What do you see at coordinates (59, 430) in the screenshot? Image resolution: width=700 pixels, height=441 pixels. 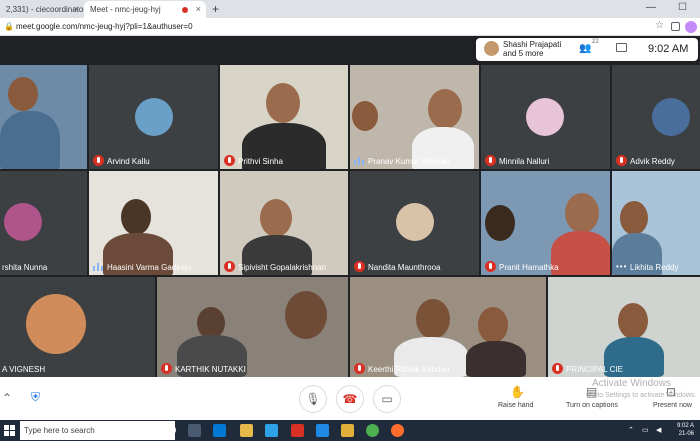 I see `taskbar-search-placeholder: Type here to search` at bounding box center [59, 430].